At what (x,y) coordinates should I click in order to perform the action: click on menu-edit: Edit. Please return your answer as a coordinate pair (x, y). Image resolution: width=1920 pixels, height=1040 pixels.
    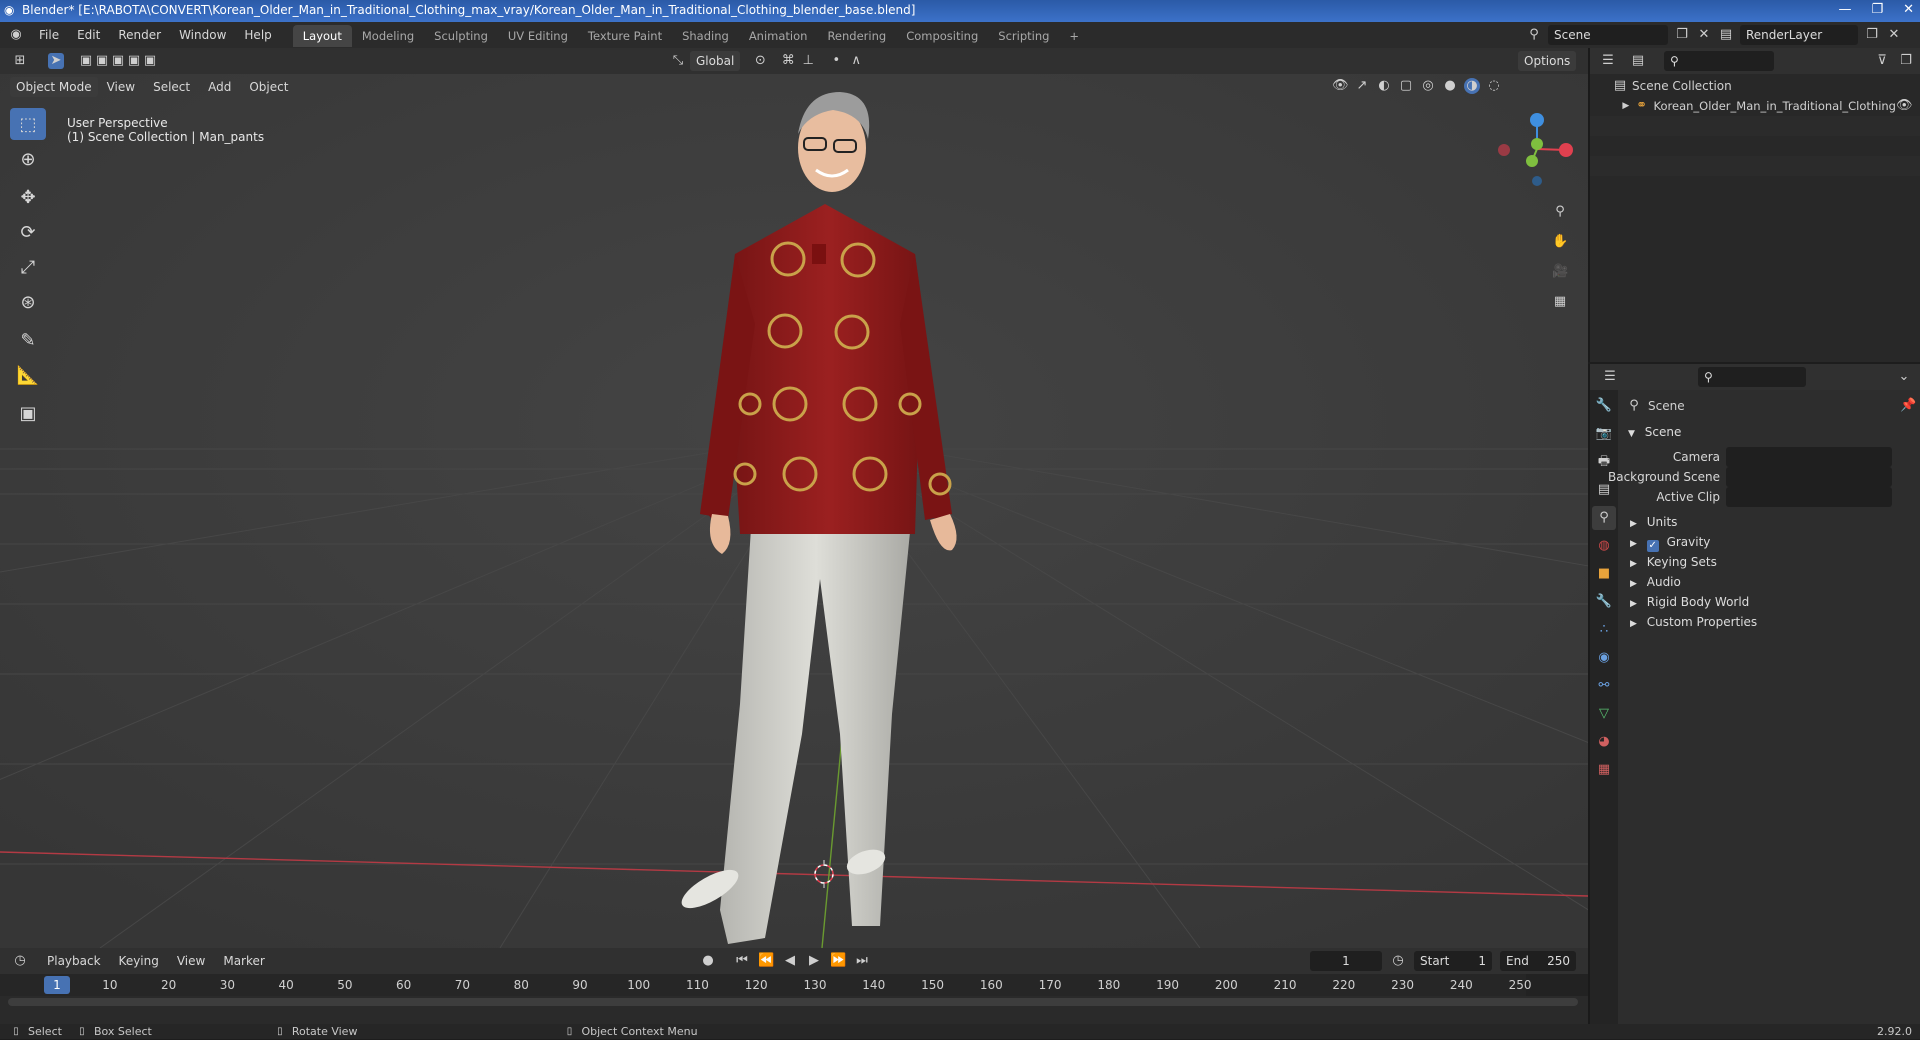
    Looking at the image, I should click on (88, 35).